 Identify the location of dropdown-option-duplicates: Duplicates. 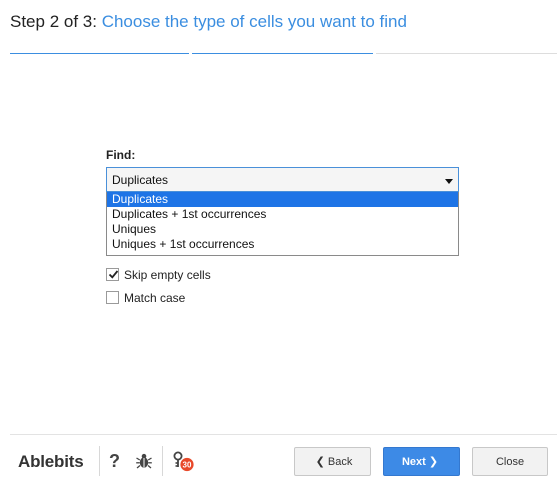
(282, 199).